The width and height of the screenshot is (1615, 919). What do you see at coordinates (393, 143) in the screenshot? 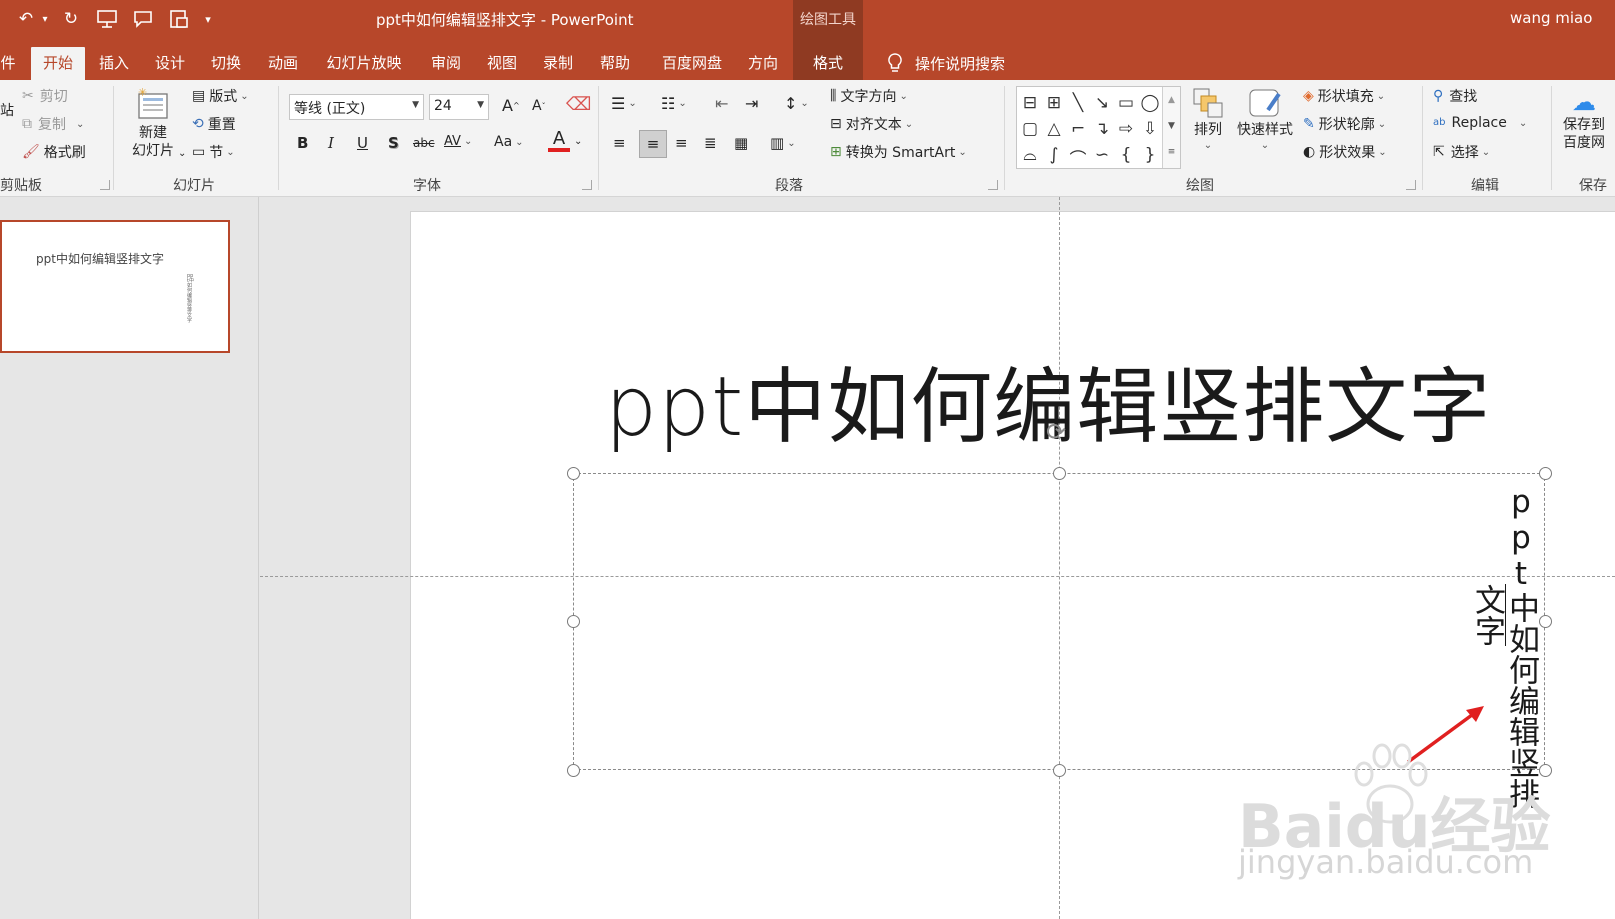
I see `text-shadow-button: S` at bounding box center [393, 143].